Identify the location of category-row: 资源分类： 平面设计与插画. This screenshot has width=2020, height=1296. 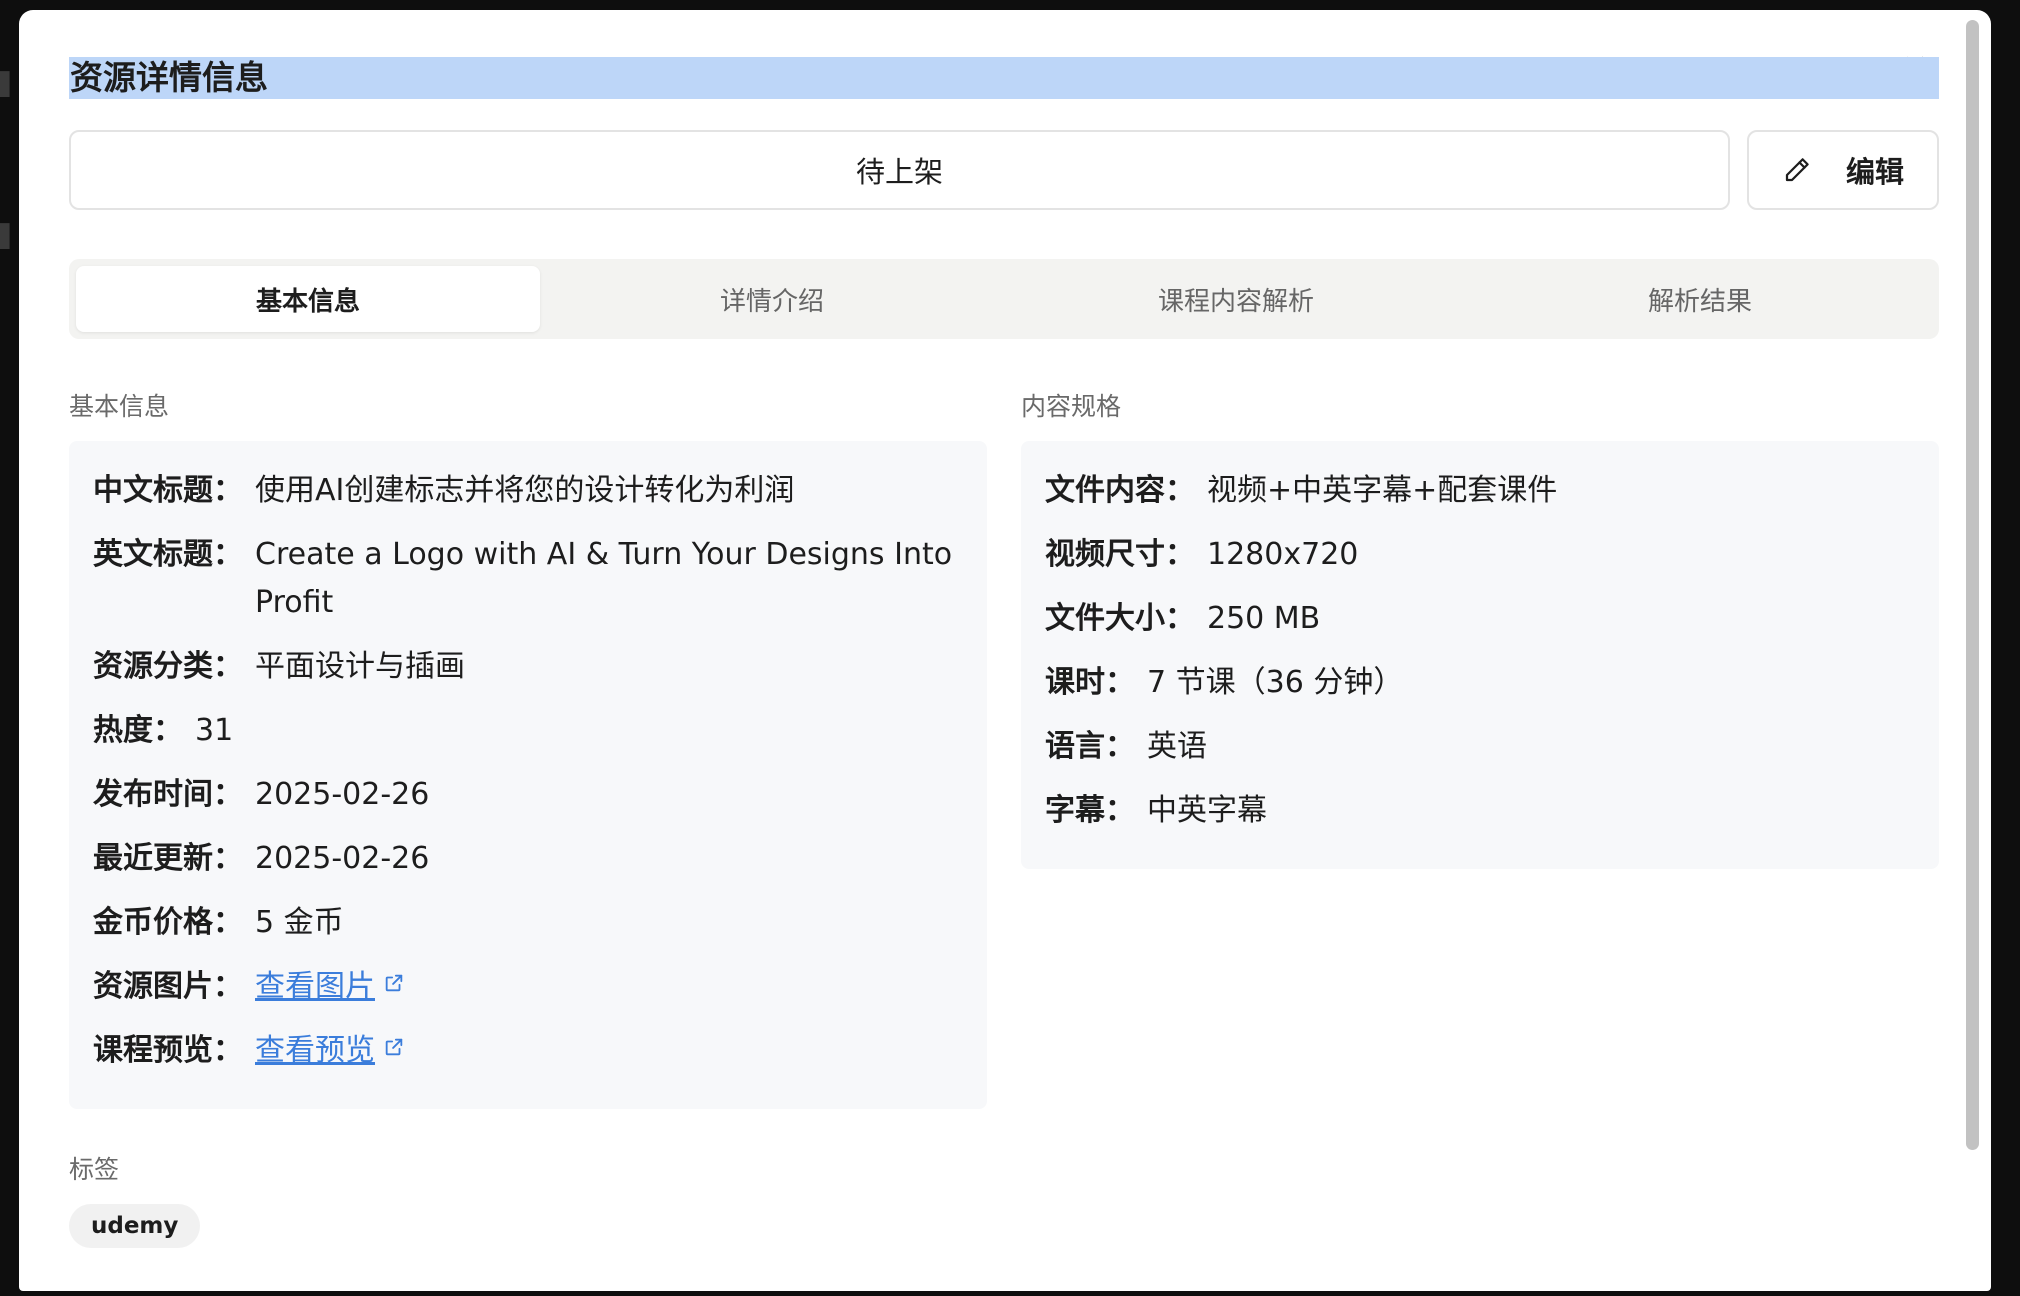
(528, 667).